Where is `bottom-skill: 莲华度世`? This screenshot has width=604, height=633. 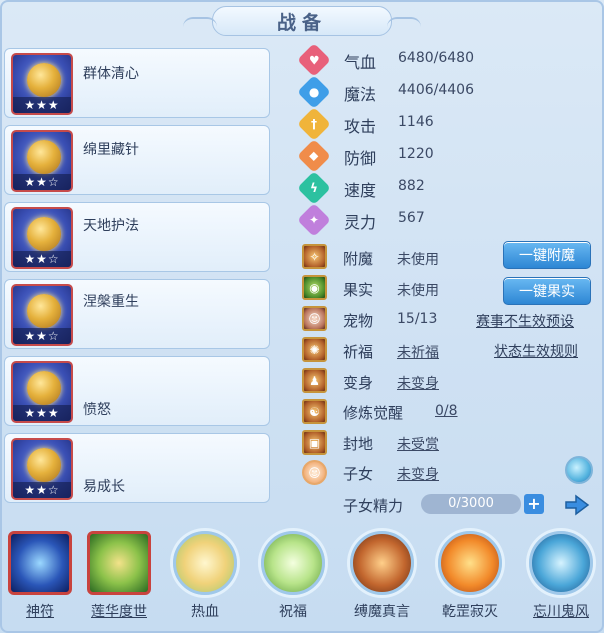
bottom-skill: 莲华度世 is located at coordinates (119, 581).